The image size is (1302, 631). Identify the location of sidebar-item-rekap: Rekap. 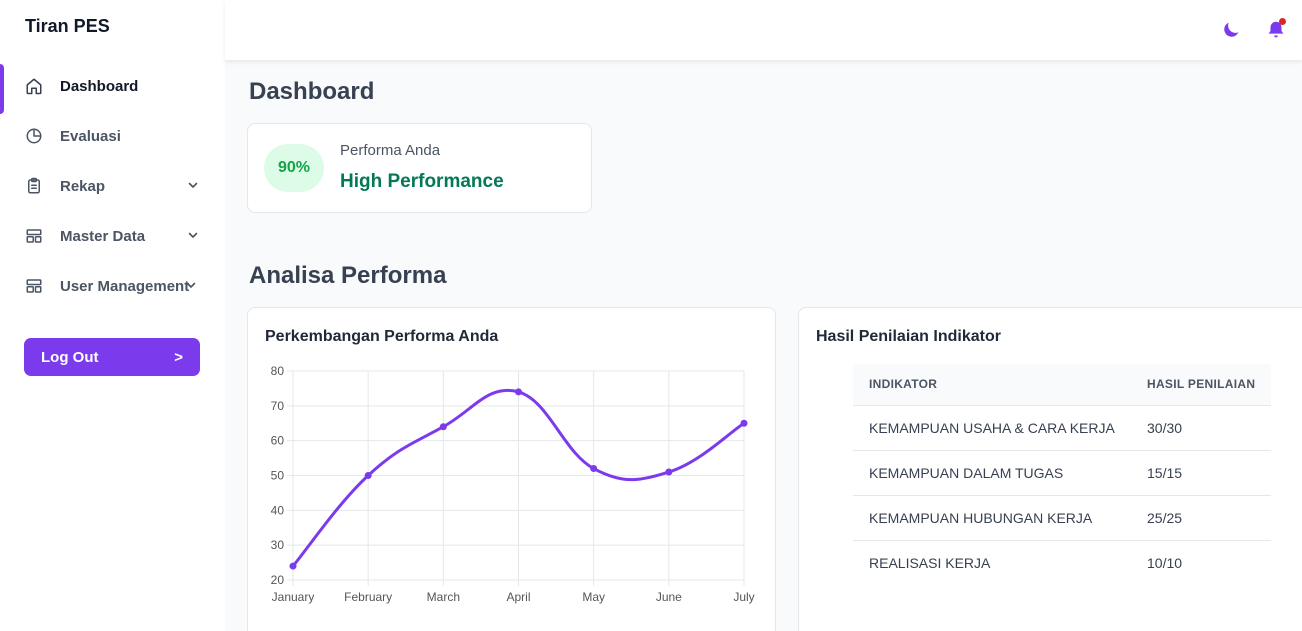
(112, 186).